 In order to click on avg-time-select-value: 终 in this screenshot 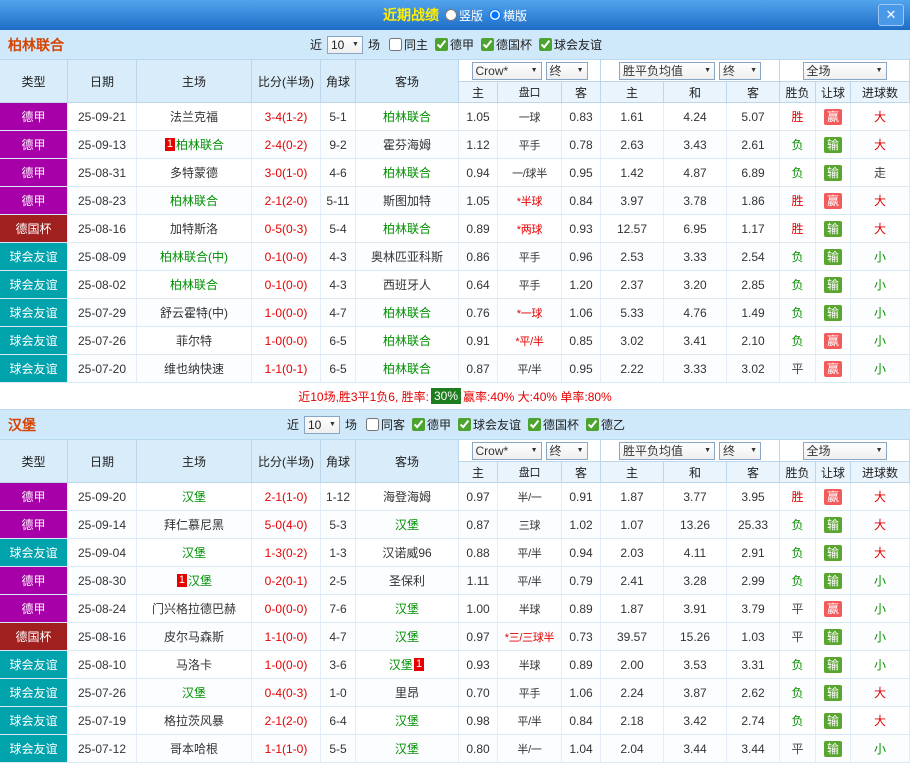, I will do `click(729, 71)`.